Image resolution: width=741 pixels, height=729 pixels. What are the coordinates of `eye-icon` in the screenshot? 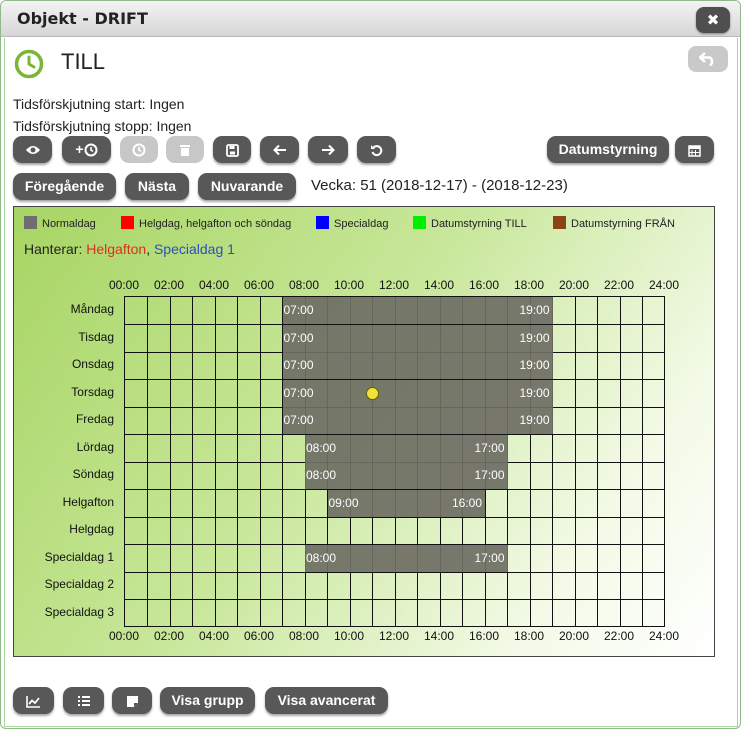 It's located at (32, 150).